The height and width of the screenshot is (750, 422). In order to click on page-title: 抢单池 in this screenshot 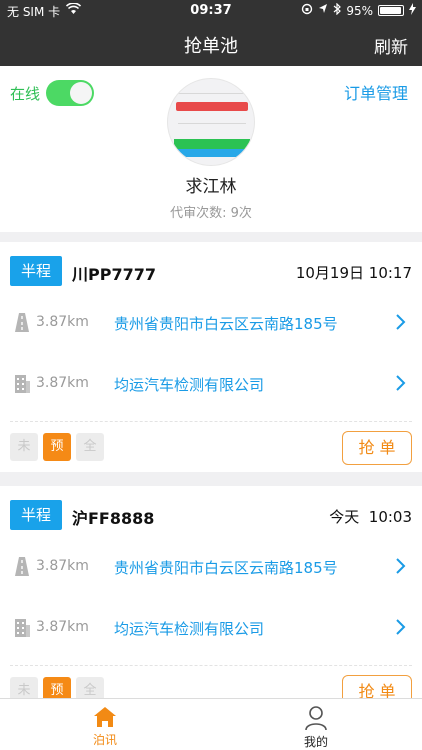, I will do `click(211, 46)`.